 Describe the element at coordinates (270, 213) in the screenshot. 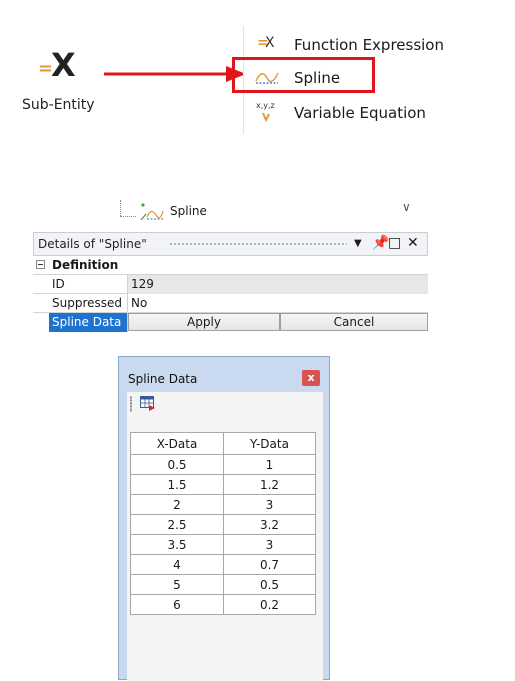

I see `tree-node-row: Spline ∨` at that location.